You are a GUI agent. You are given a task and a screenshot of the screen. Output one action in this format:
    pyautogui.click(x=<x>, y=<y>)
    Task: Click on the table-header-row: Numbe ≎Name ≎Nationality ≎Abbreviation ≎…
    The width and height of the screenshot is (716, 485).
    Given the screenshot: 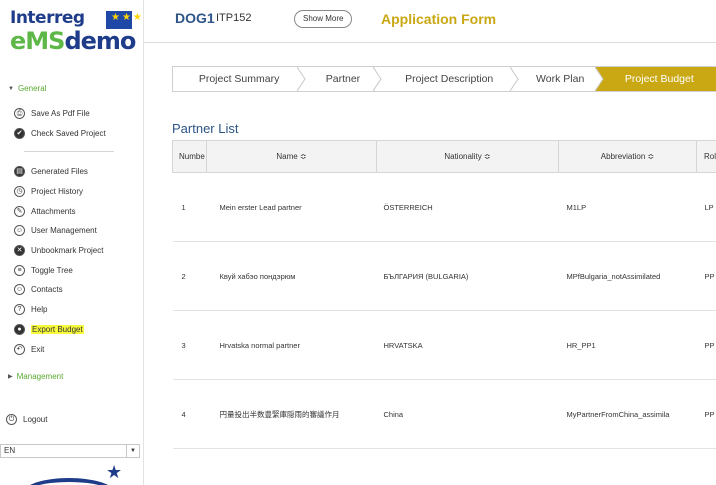 What is the action you would take?
    pyautogui.click(x=444, y=156)
    